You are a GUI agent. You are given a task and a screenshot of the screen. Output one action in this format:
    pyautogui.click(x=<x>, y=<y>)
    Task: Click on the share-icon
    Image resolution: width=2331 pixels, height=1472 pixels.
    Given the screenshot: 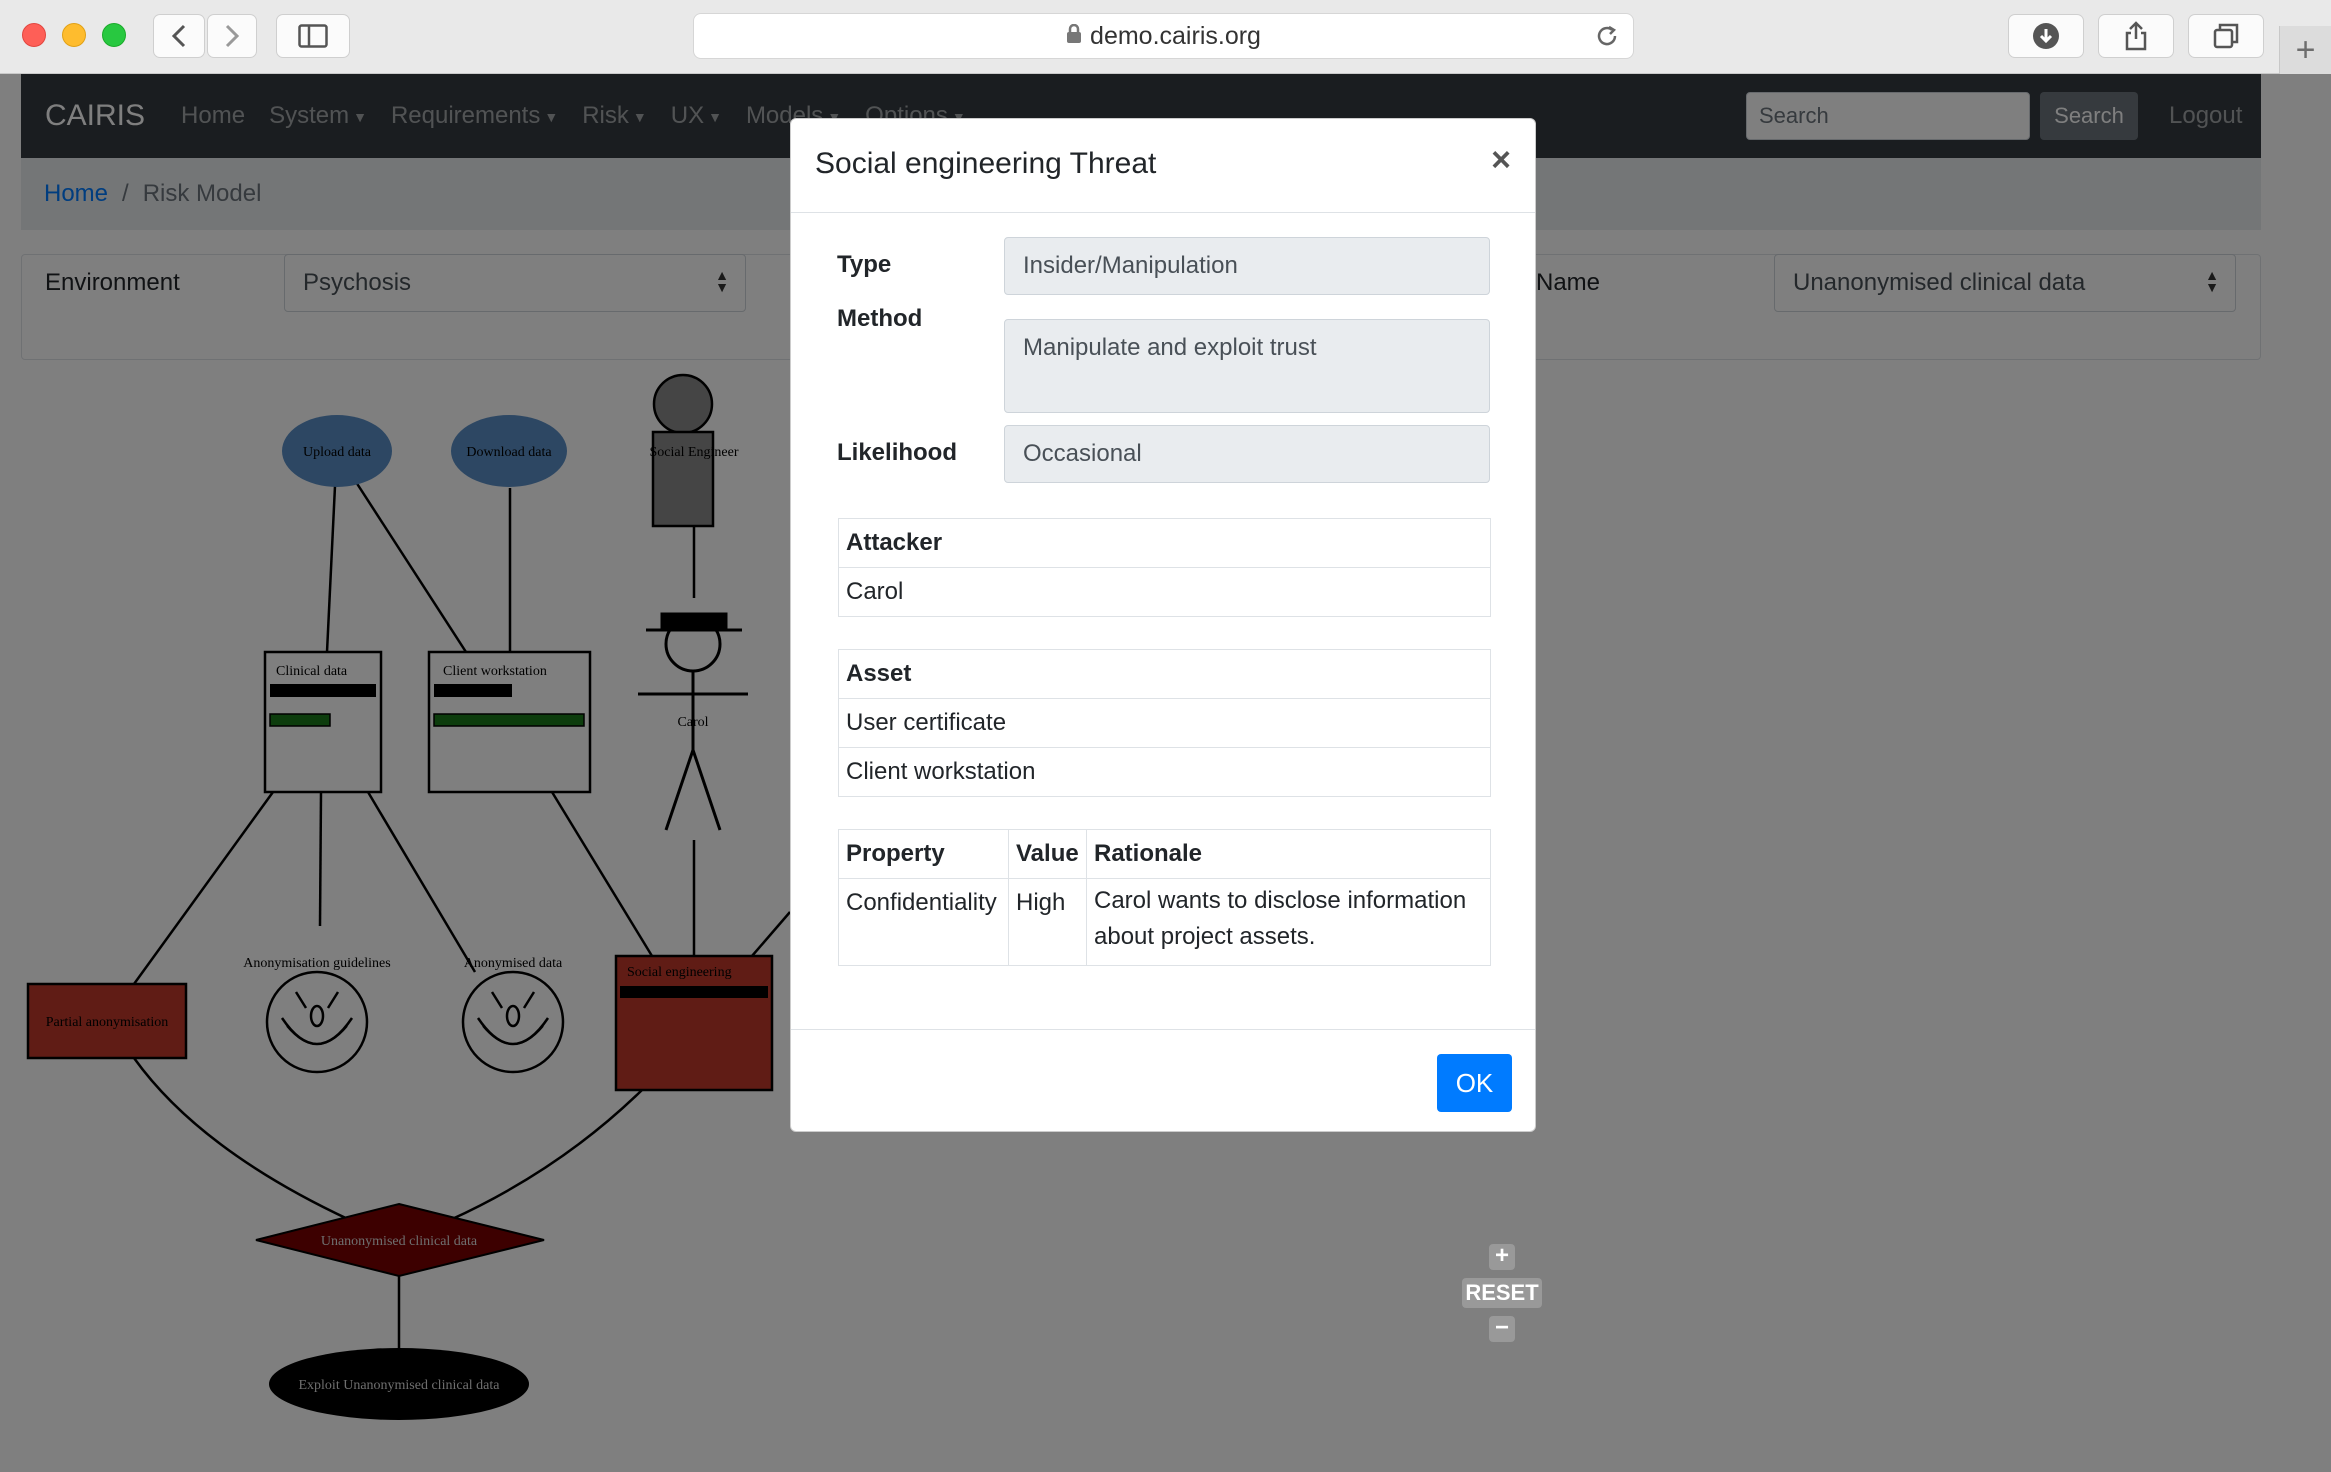 What is the action you would take?
    pyautogui.click(x=2136, y=36)
    